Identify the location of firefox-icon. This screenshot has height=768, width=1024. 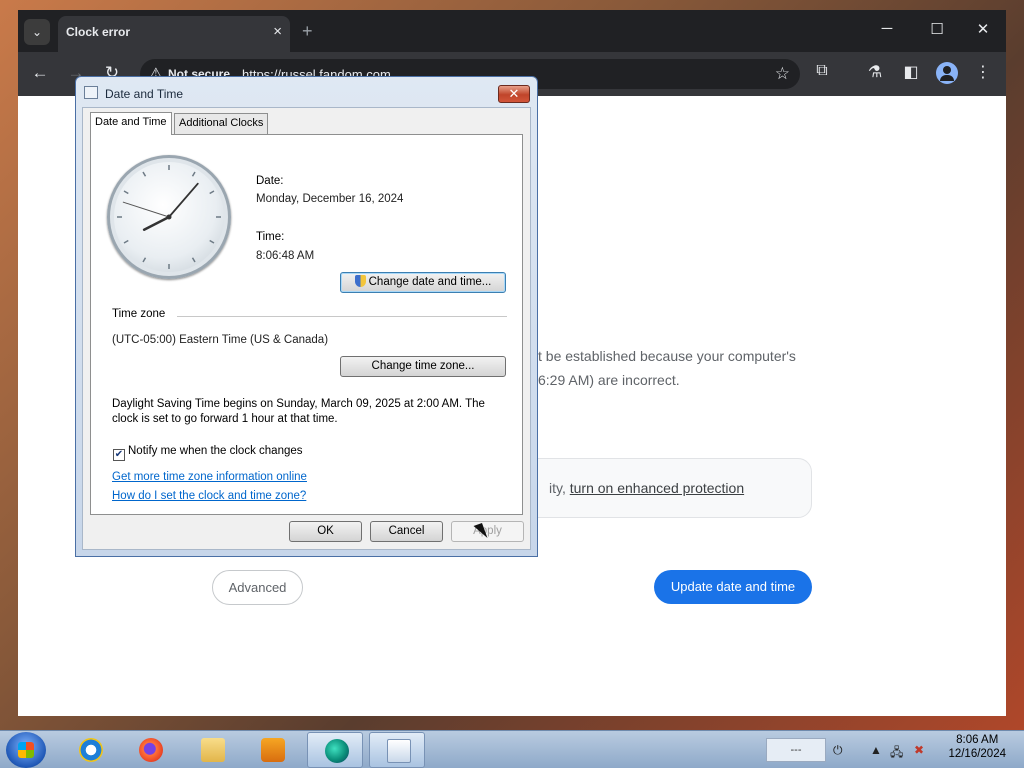
(151, 750).